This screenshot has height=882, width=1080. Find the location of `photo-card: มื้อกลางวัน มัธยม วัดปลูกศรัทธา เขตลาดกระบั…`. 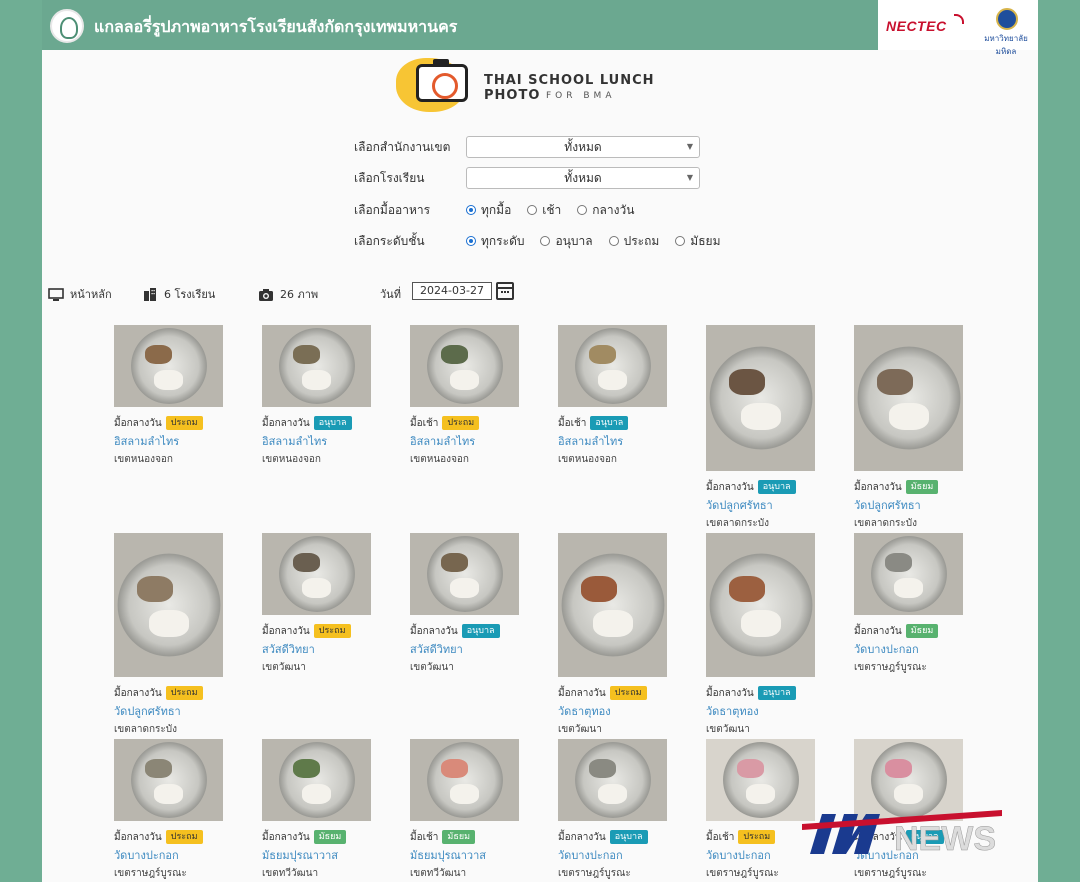

photo-card: มื้อกลางวัน มัธยม วัดปลูกศรัทธา เขตลาดกระบั… is located at coordinates (914, 428).